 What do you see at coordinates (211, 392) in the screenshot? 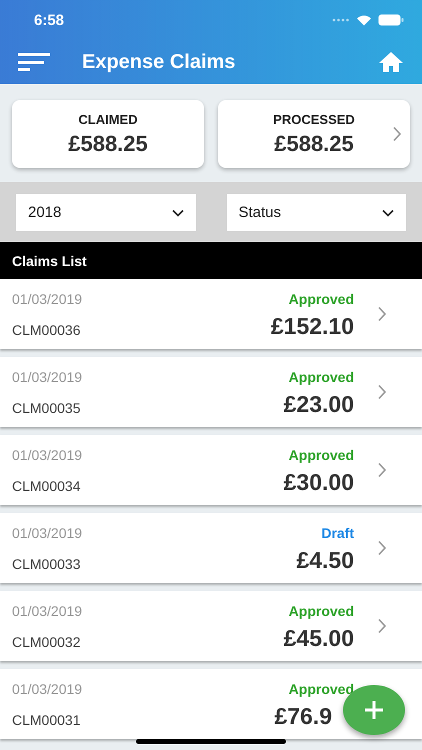
I see `claim-row: 01/03/2019 Approved CLM00035 £23.00` at bounding box center [211, 392].